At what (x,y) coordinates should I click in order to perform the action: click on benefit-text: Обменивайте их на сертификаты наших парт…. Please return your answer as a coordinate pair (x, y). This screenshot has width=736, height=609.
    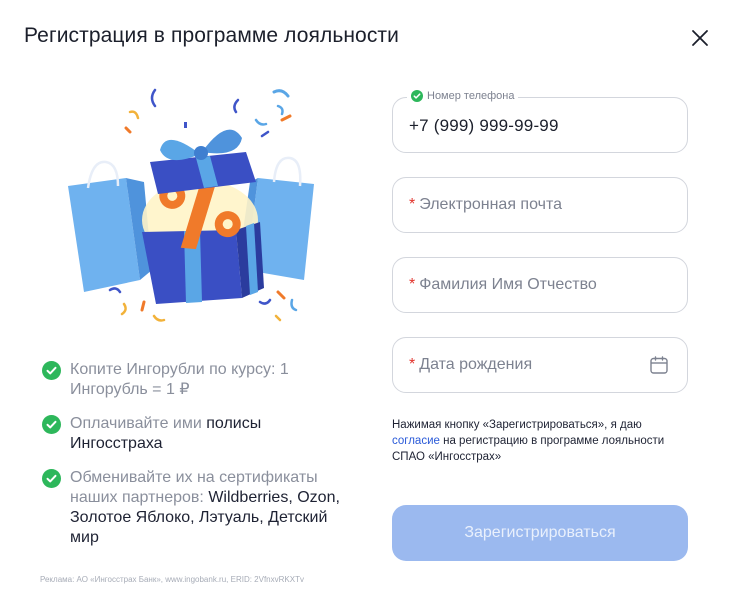
    Looking at the image, I should click on (205, 507).